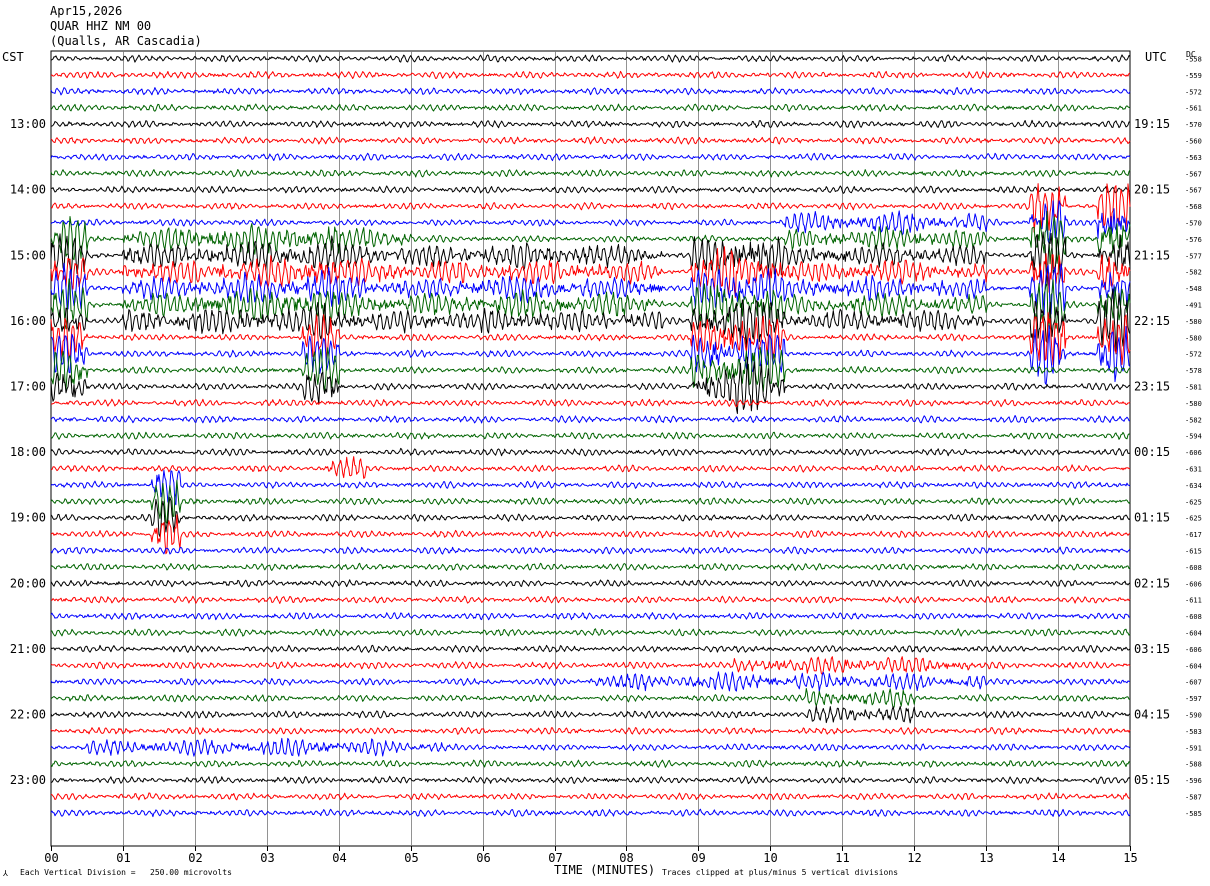 The height and width of the screenshot is (886, 1210). I want to click on dc-offset-label: -561, so click(1193, 109).